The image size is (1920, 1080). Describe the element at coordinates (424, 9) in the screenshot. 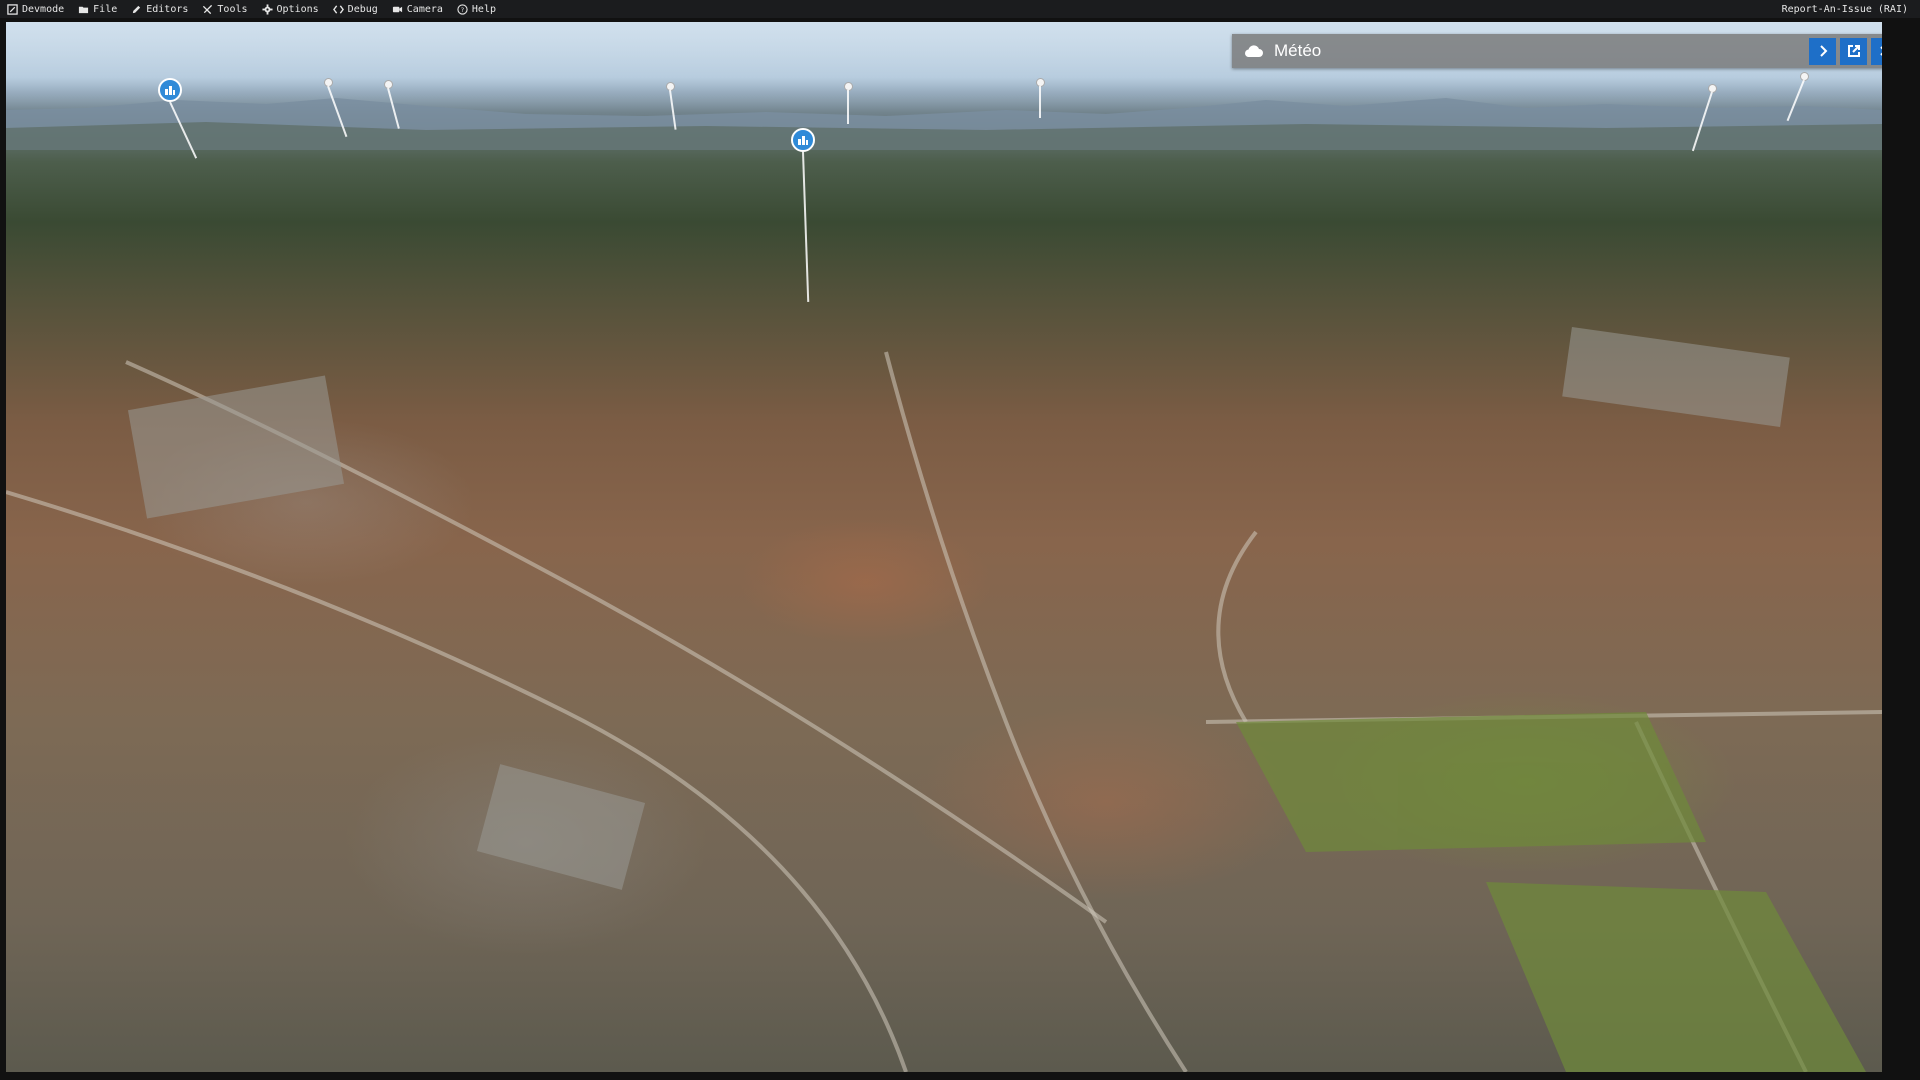

I see `menu-camera-label: Camera` at that location.